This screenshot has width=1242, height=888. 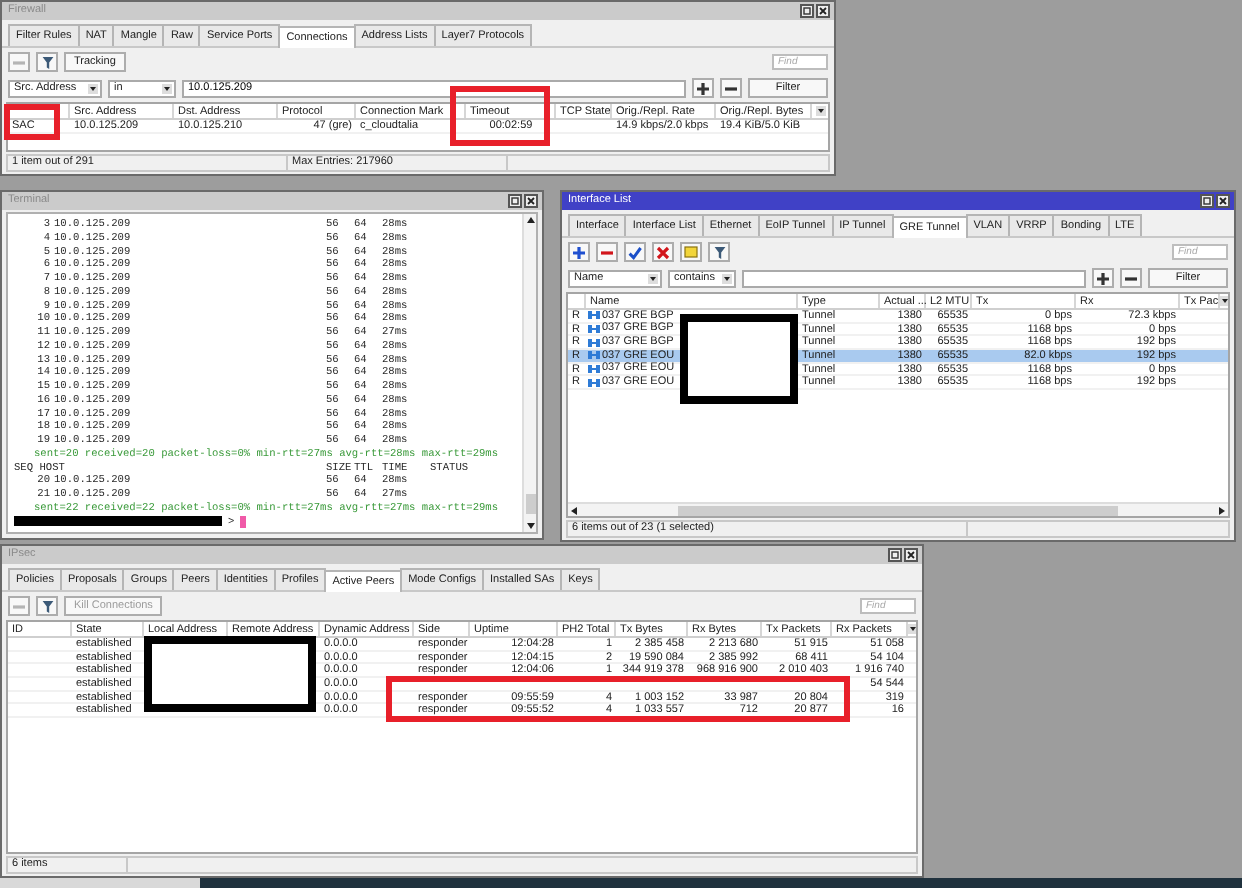 What do you see at coordinates (243, 521) in the screenshot?
I see `cursor-icon` at bounding box center [243, 521].